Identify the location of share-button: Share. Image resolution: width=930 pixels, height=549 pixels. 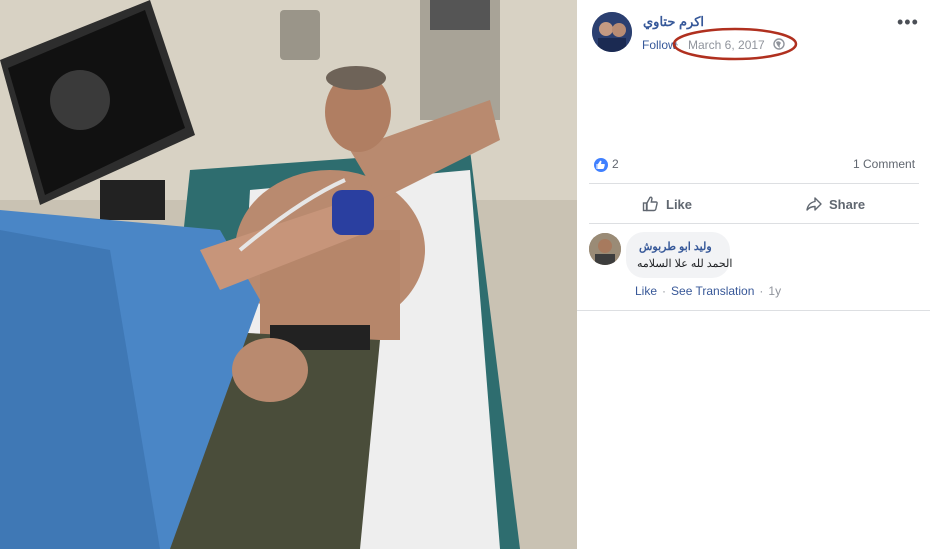
(835, 204).